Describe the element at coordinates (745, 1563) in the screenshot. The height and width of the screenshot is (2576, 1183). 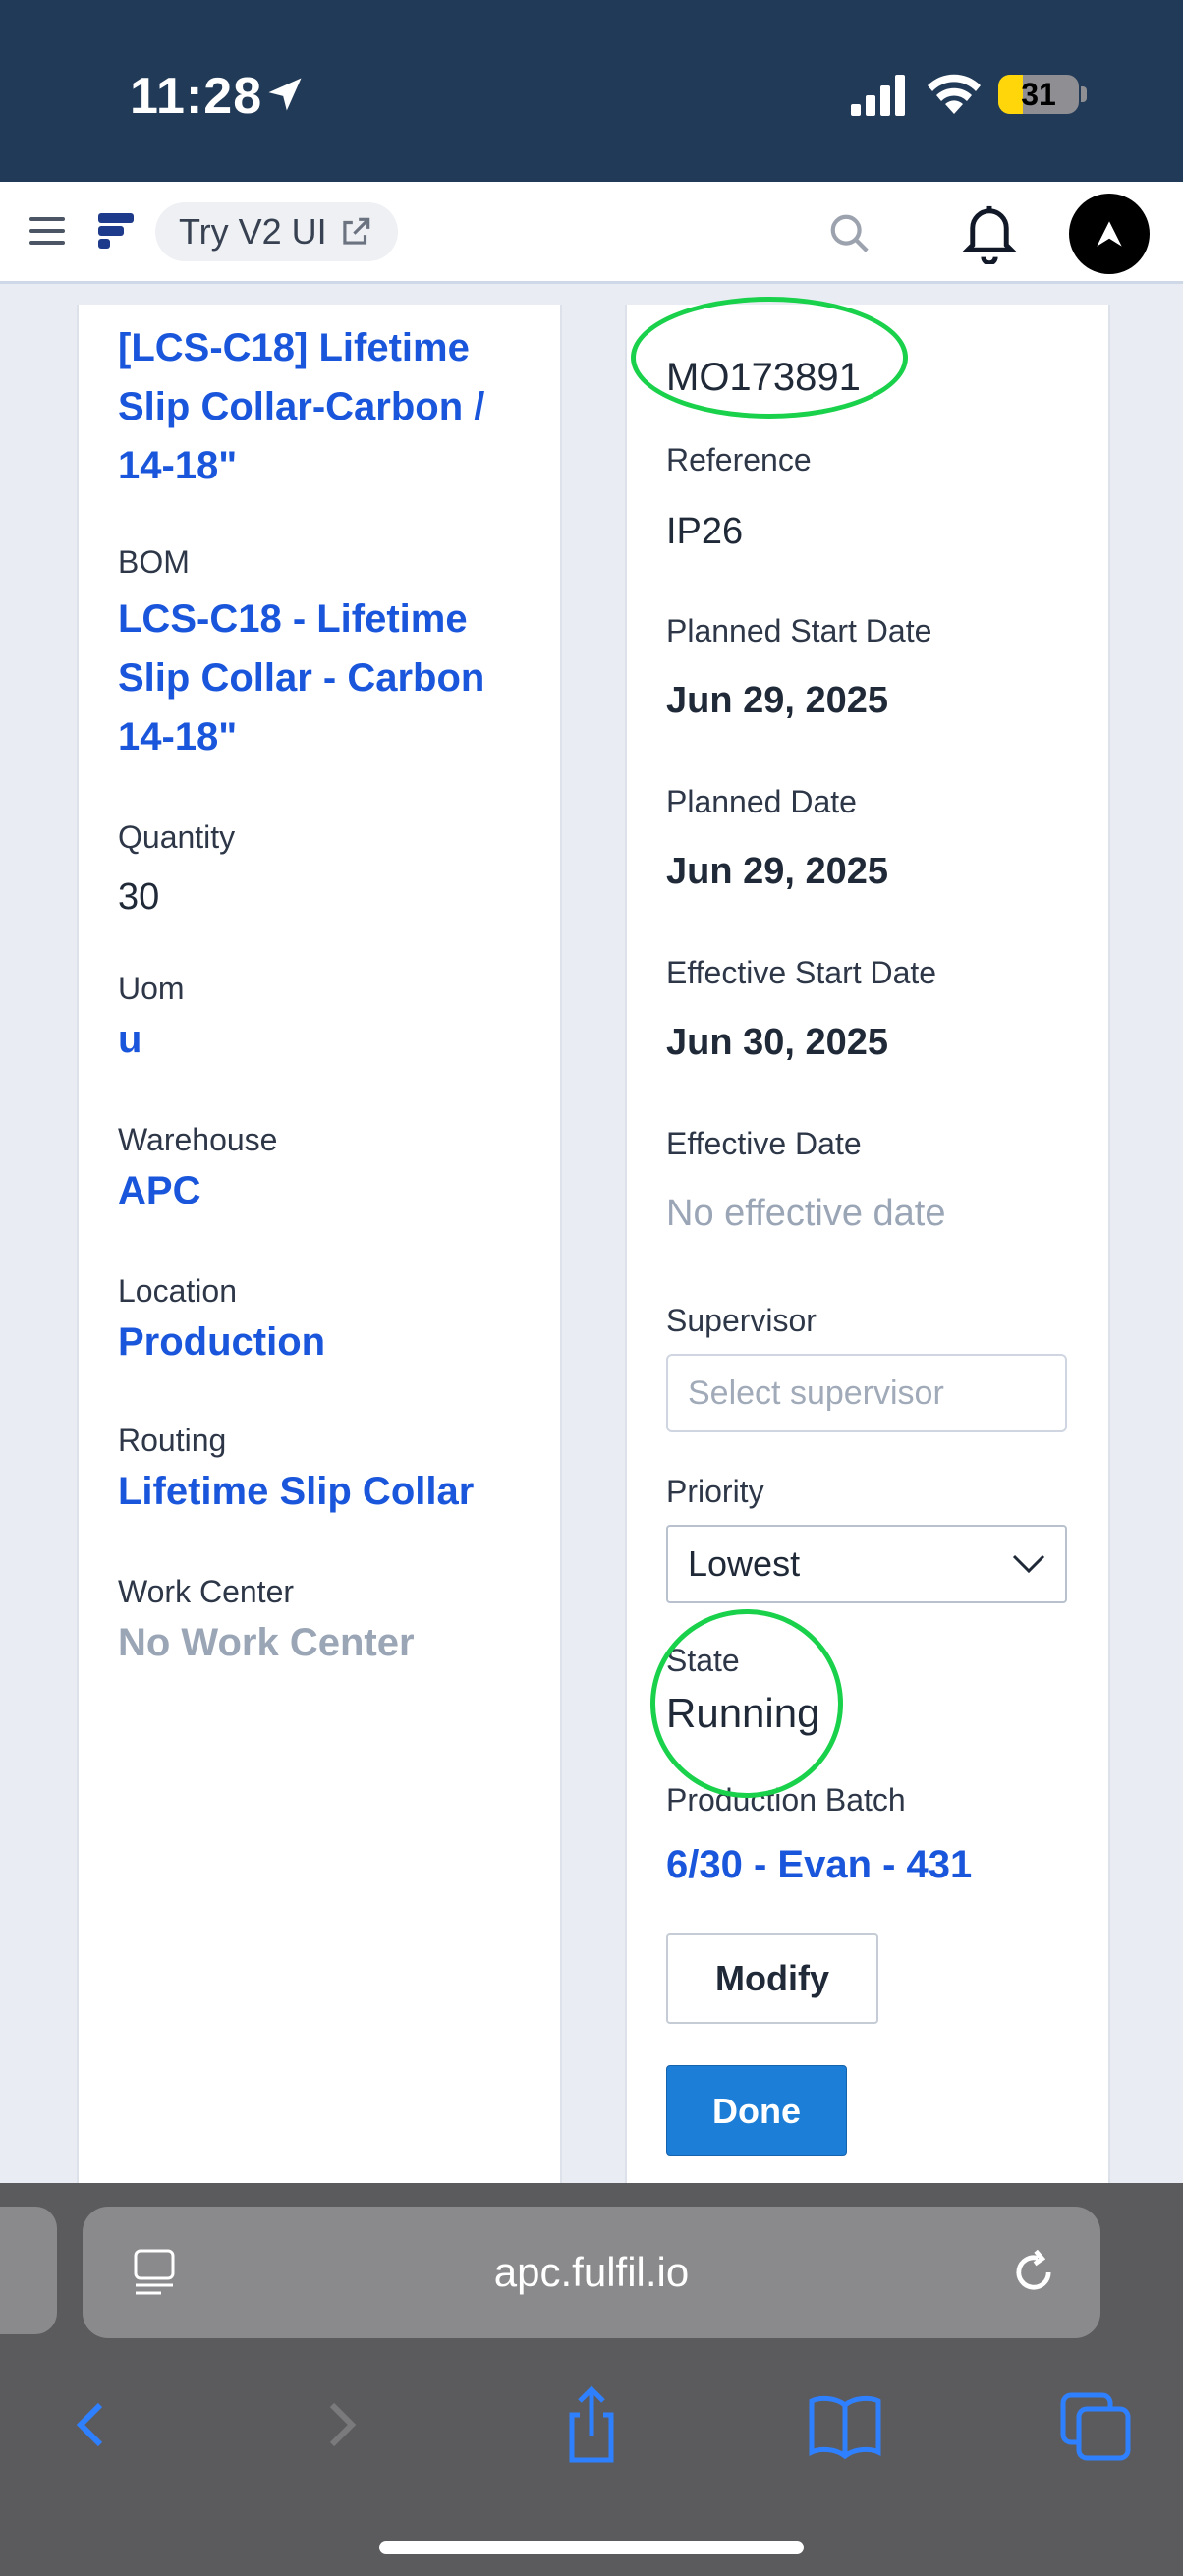
I see `priority-value: Lowest` at that location.